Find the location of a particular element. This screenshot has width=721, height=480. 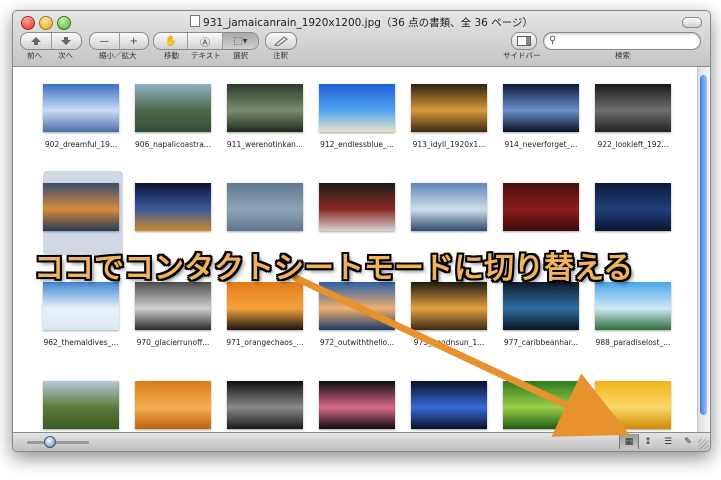

nav-segment is located at coordinates (51, 41).